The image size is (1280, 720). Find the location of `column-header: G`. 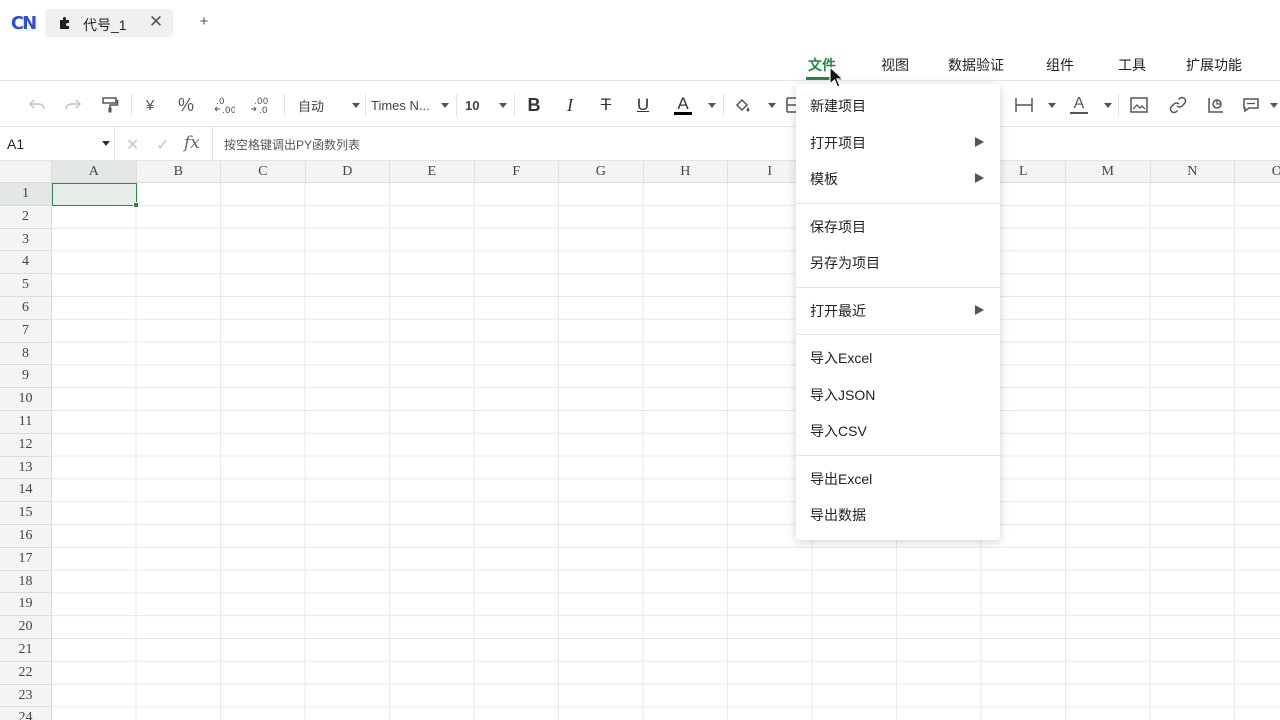

column-header: G is located at coordinates (601, 172).